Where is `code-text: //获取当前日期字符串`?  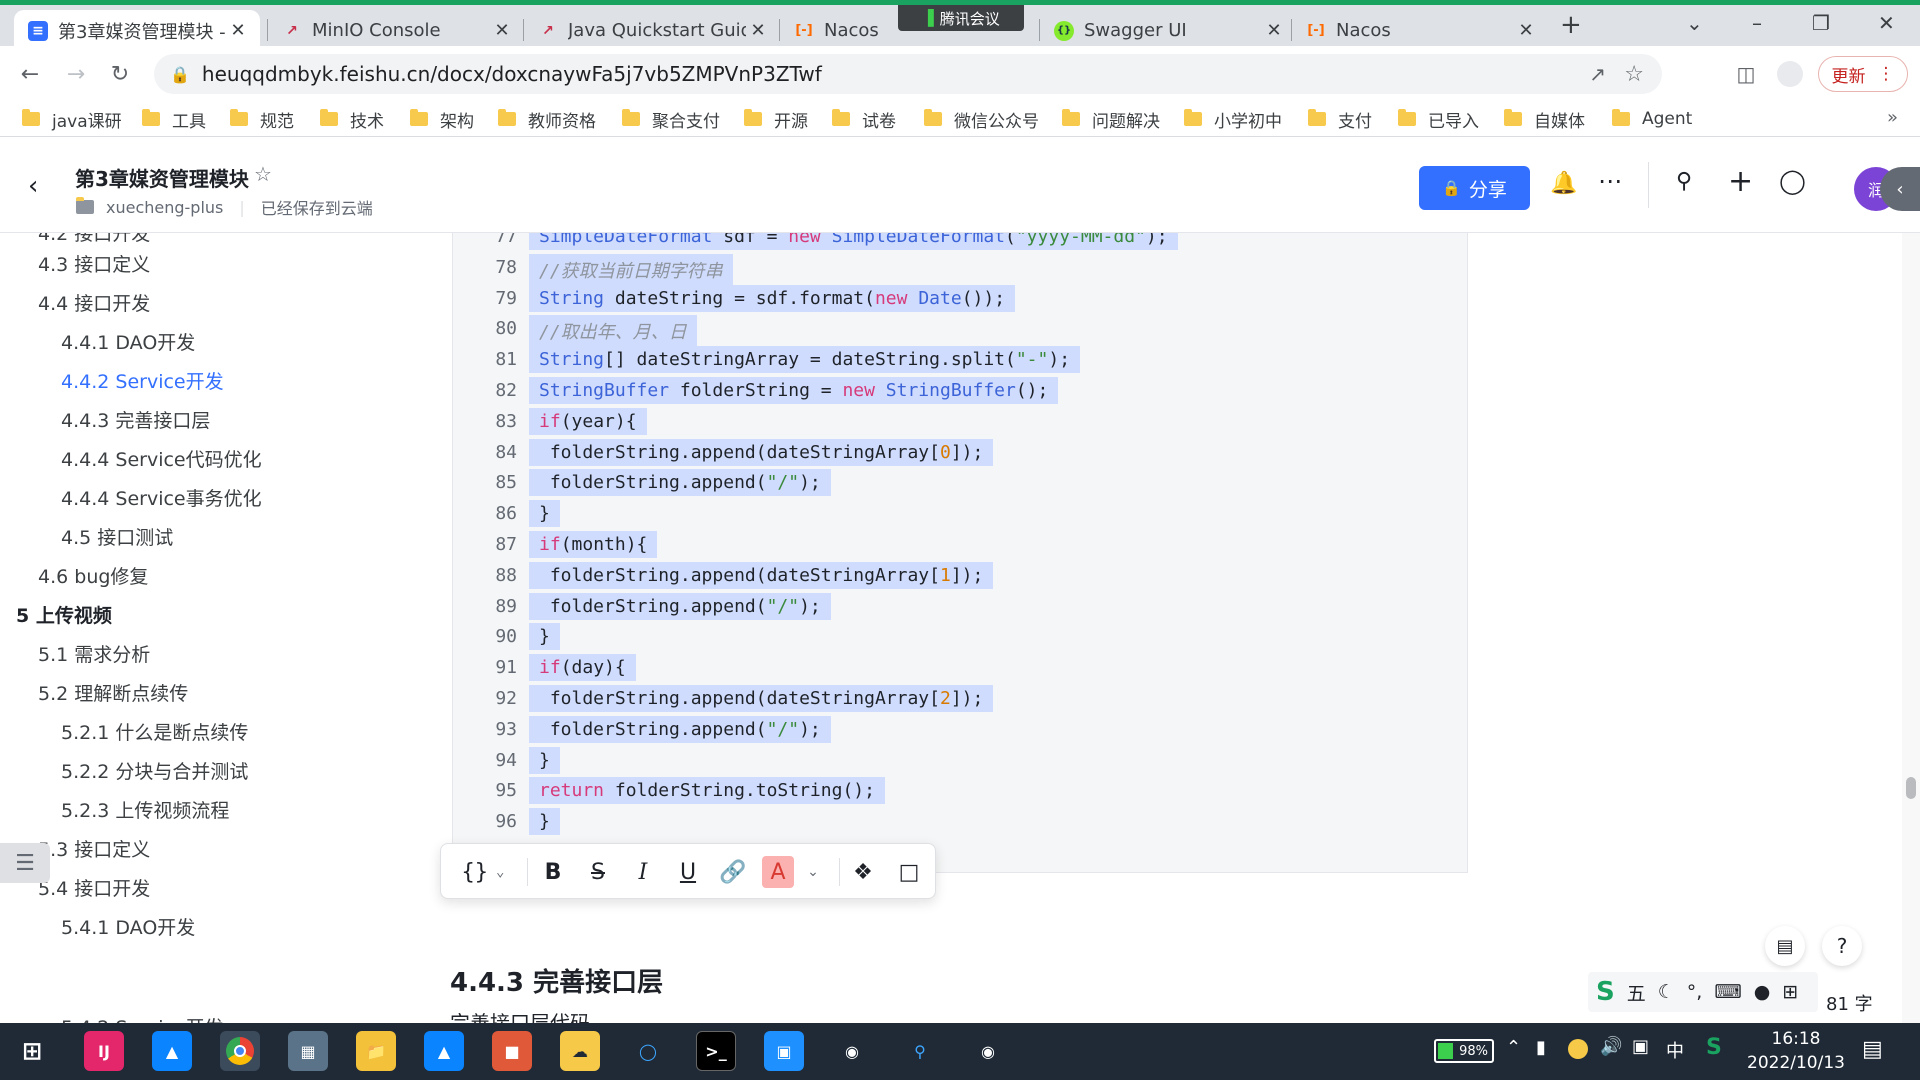 code-text: //获取当前日期字符串 is located at coordinates (631, 269).